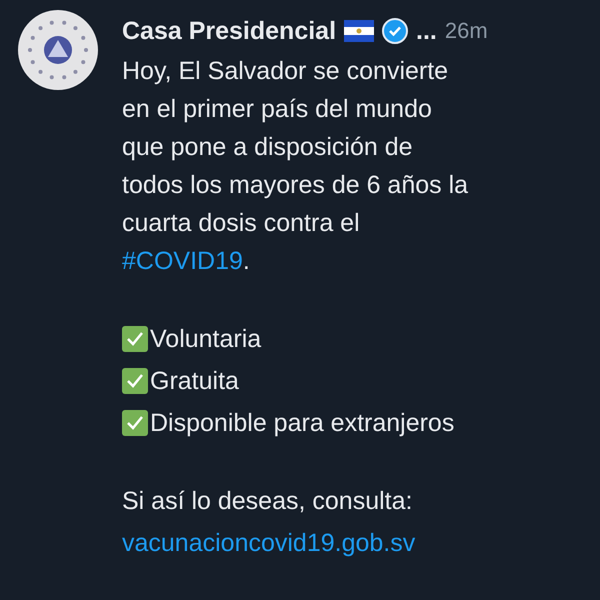  Describe the element at coordinates (302, 423) in the screenshot. I see `checklist-item: Disponible para extranjeros` at that location.